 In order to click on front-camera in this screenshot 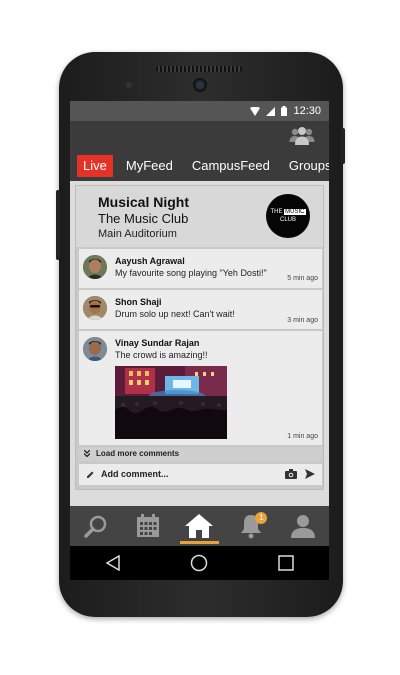, I will do `click(200, 85)`.